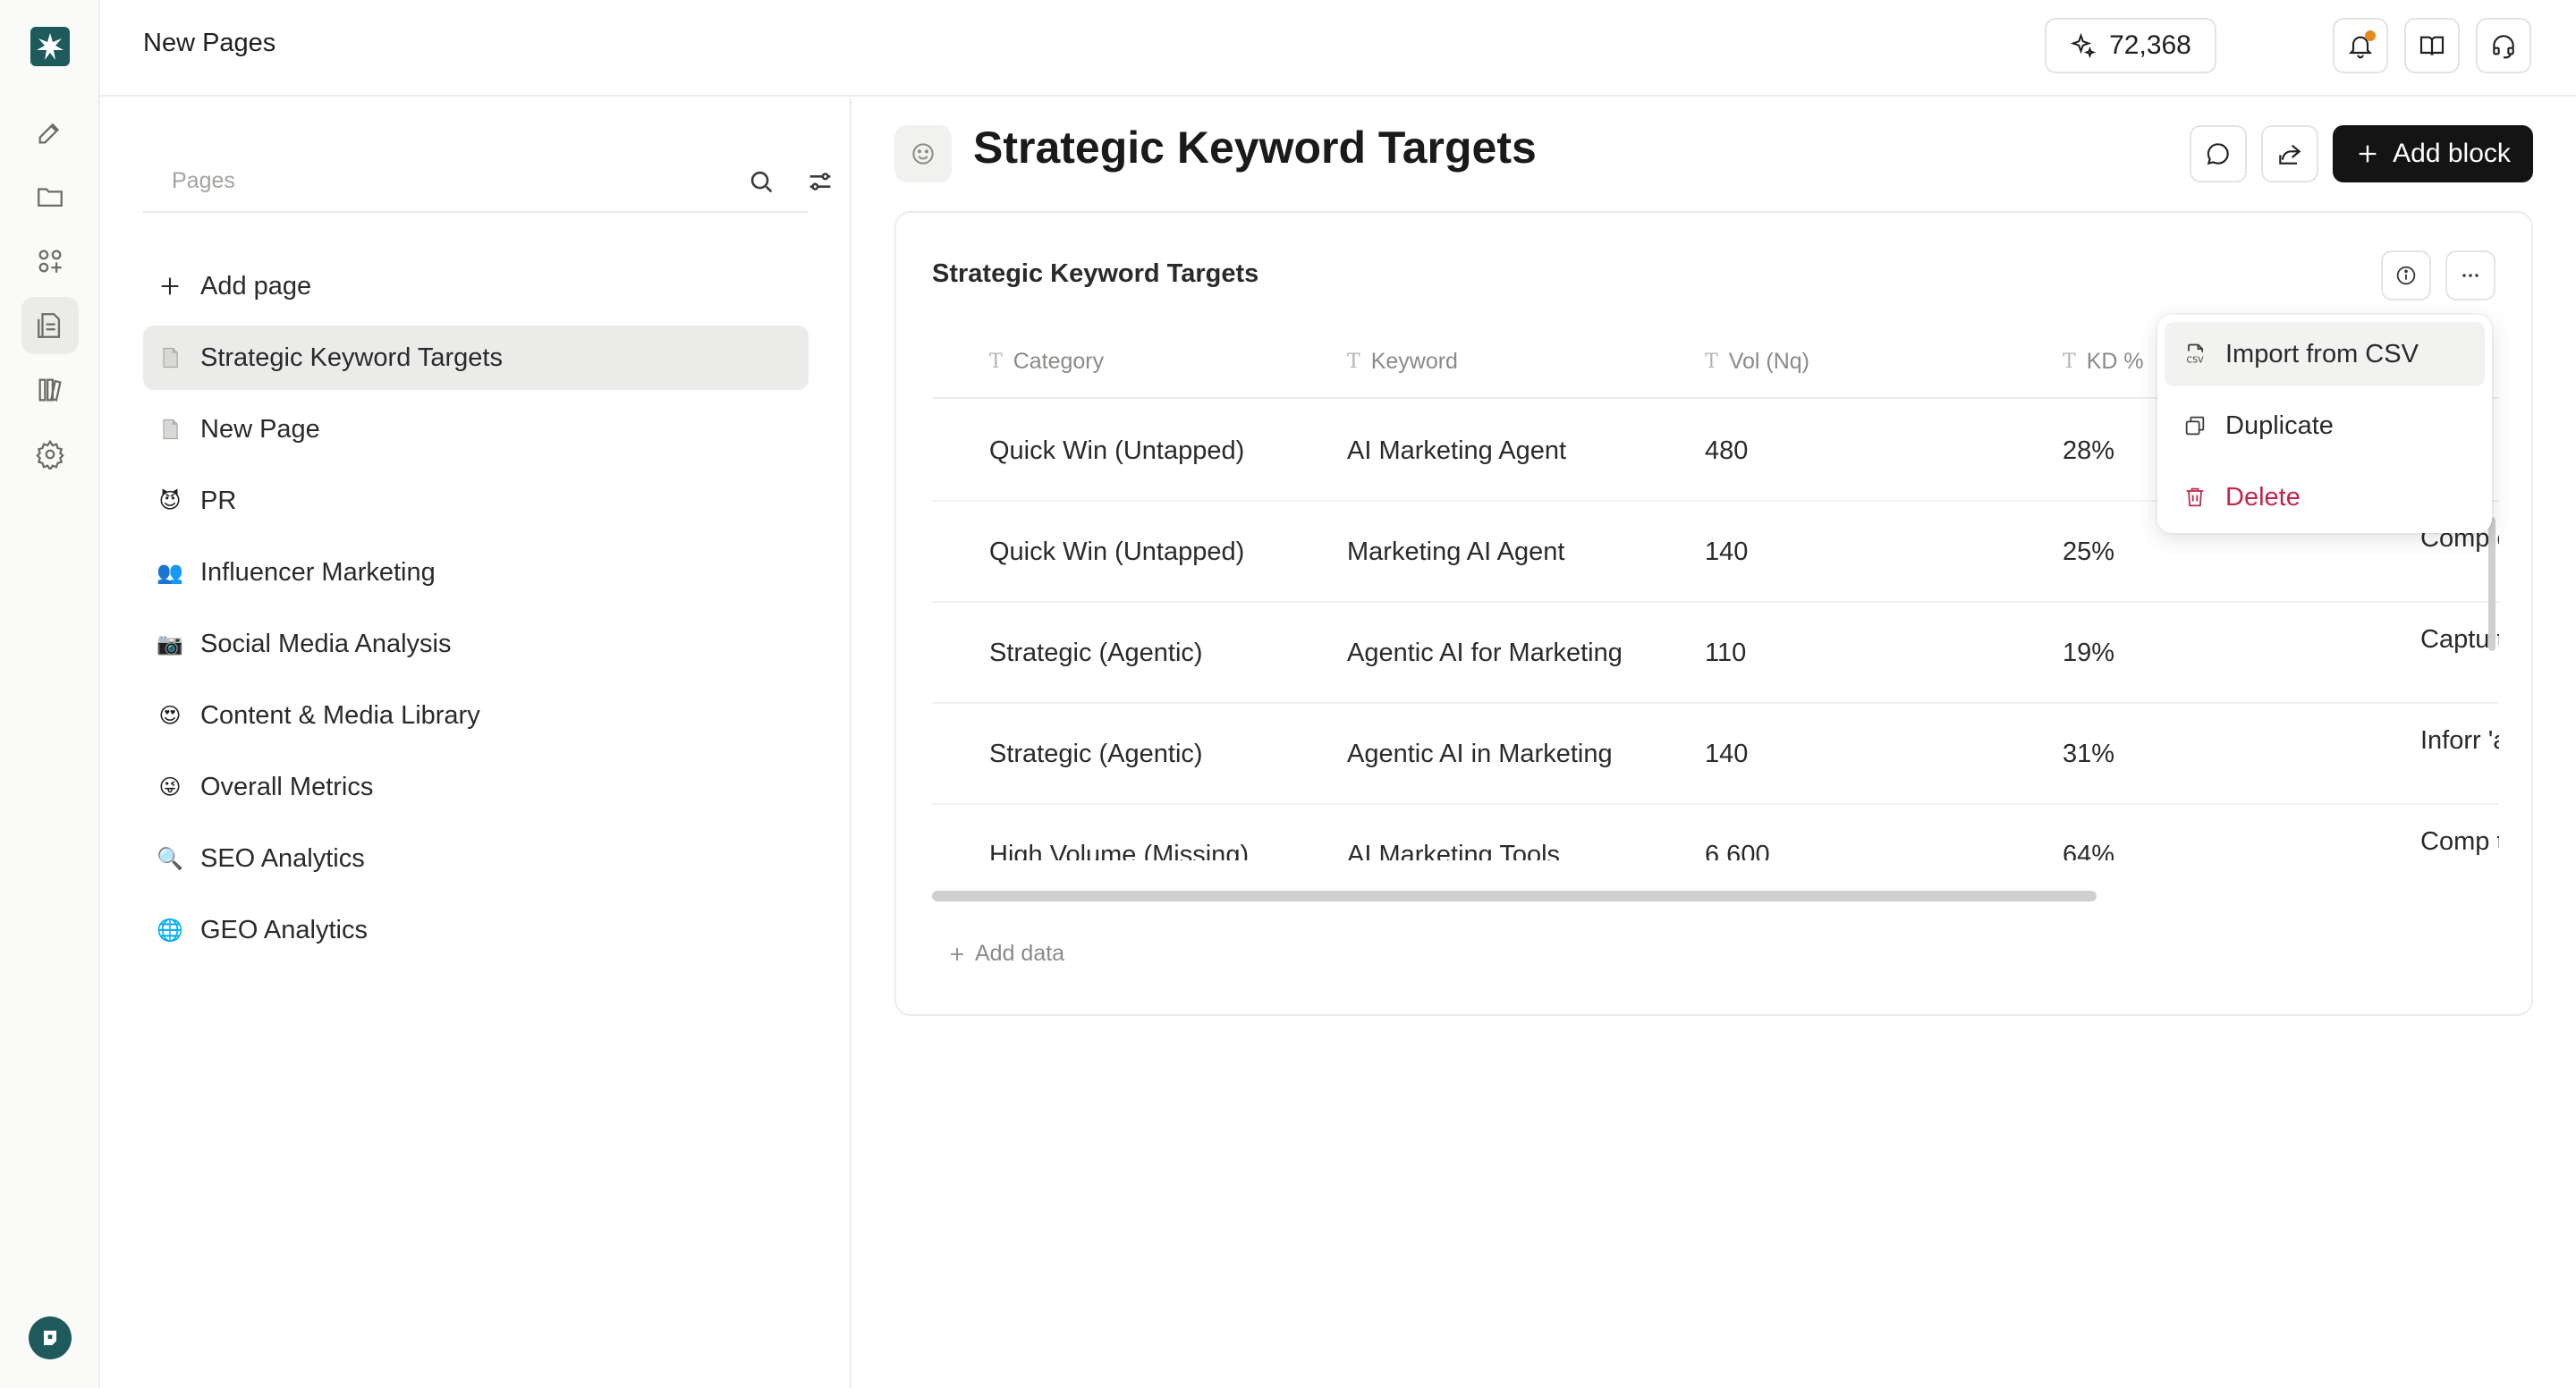  What do you see at coordinates (476, 715) in the screenshot?
I see `page-item-content-media-library: 😍 Content & Media Library` at bounding box center [476, 715].